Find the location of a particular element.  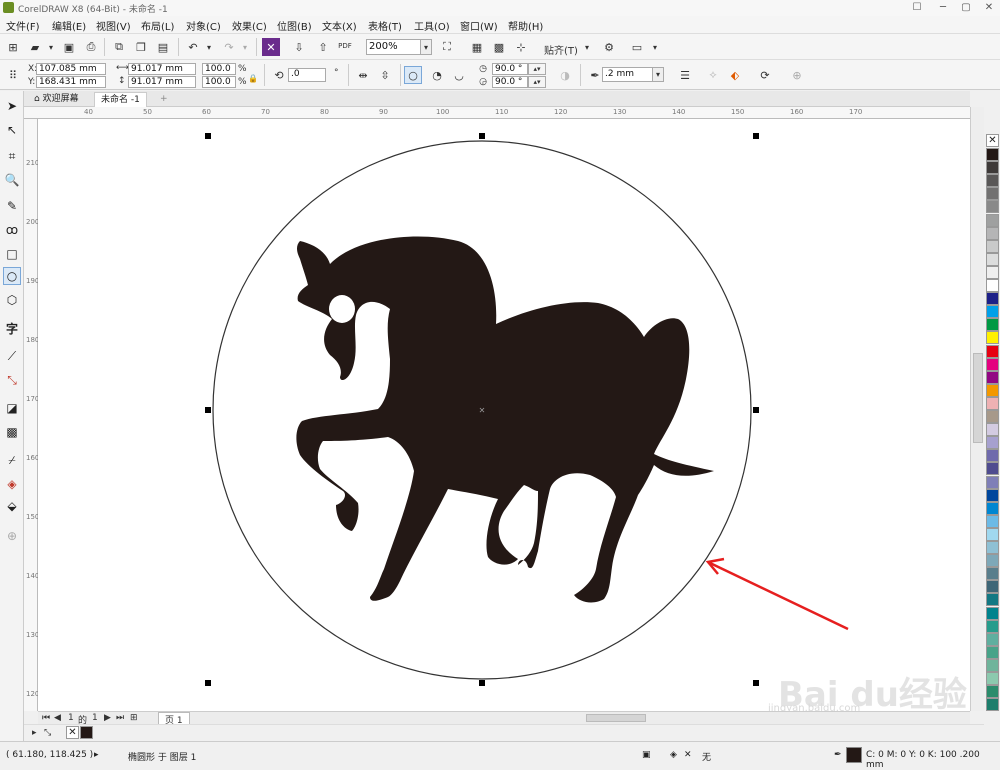

menu-layout: 布局(L) is located at coordinates (157, 25).